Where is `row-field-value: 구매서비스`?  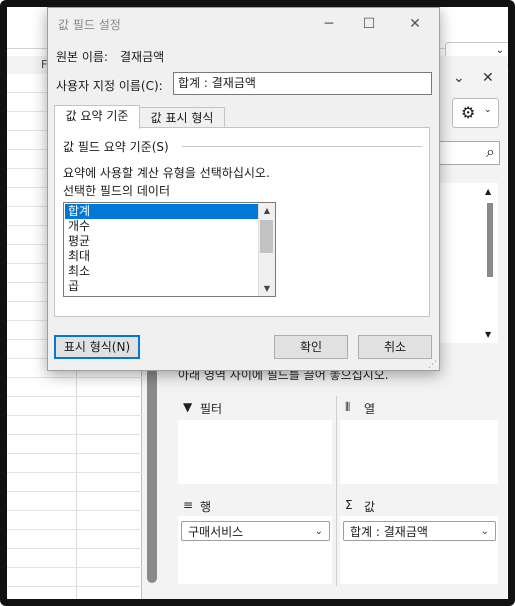 row-field-value: 구매서비스 is located at coordinates (216, 532).